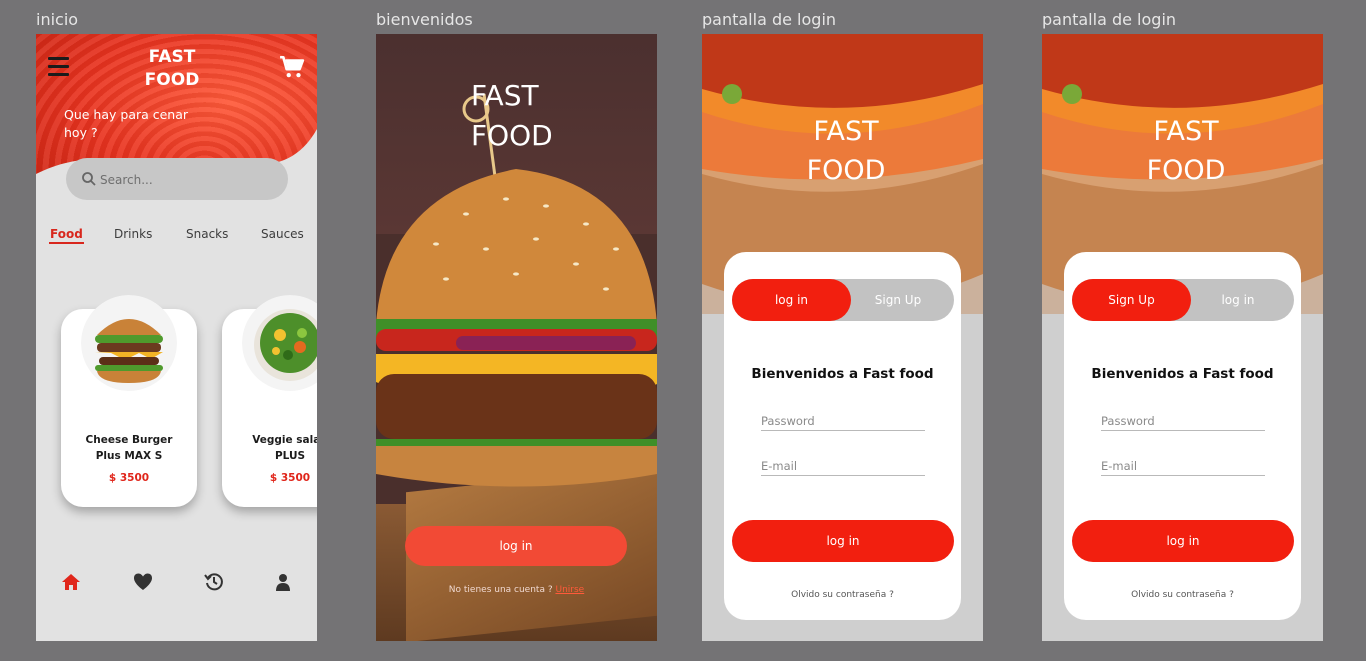 The image size is (1366, 661). Describe the element at coordinates (176, 237) in the screenshot. I see `category-tabs: Food Drinks Snacks Sauces` at that location.